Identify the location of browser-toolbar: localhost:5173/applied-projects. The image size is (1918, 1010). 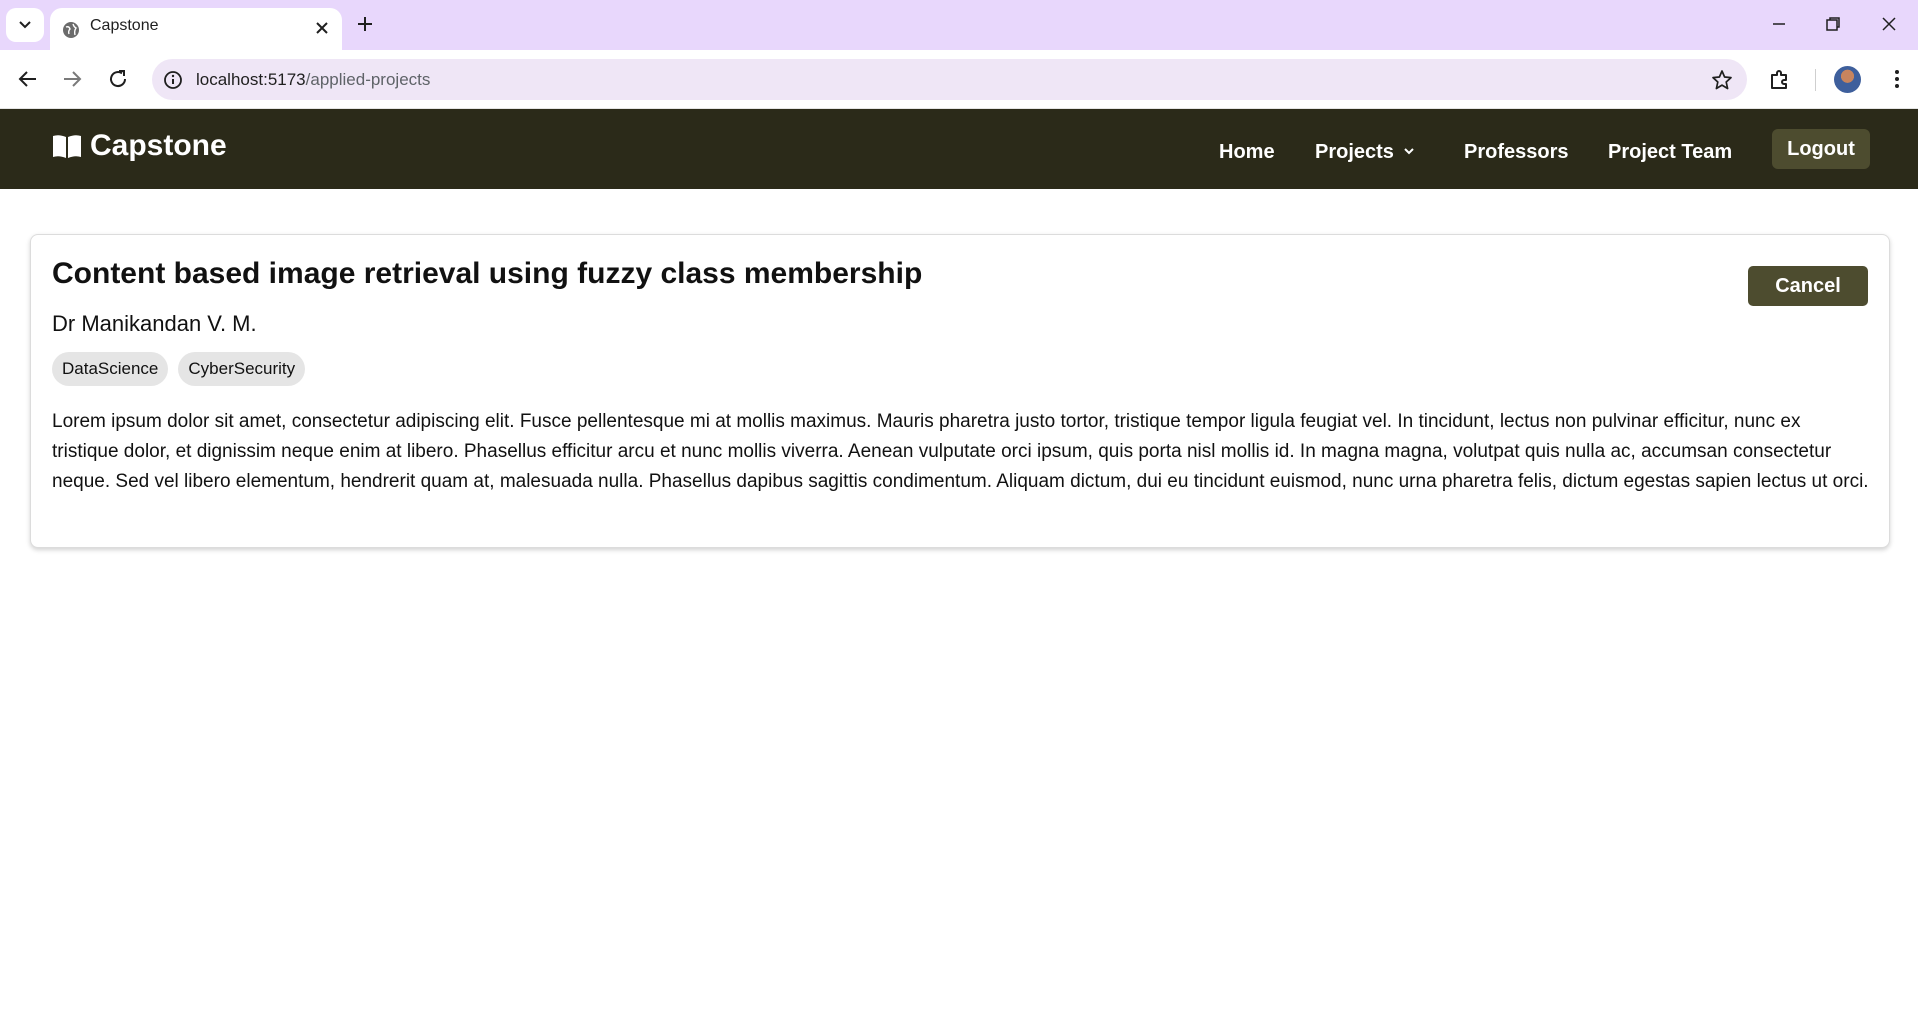
(959, 79).